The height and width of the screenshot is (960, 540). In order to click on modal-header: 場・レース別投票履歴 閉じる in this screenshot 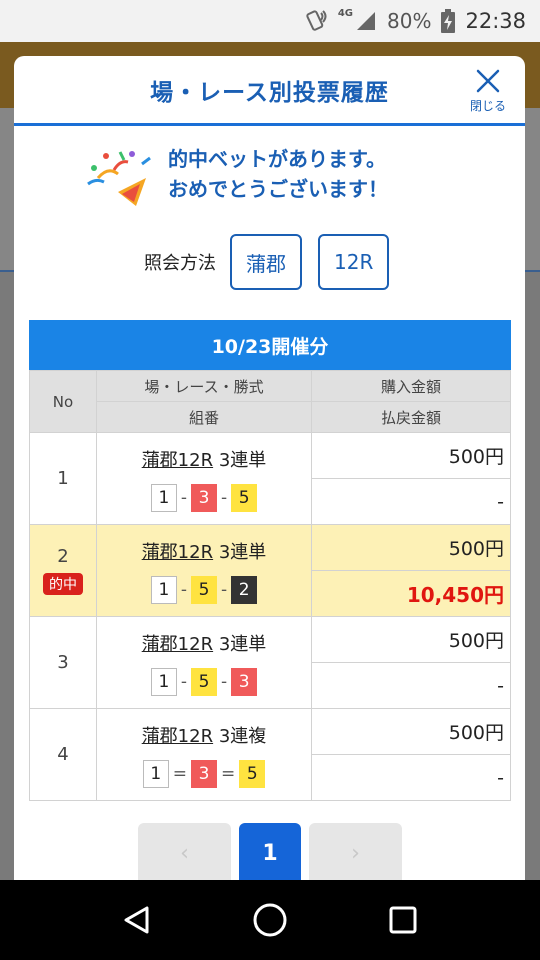, I will do `click(269, 91)`.